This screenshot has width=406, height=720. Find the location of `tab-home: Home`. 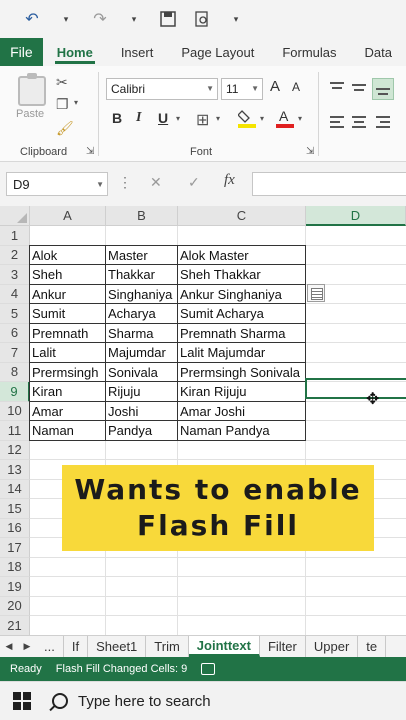

tab-home: Home is located at coordinates (75, 52).